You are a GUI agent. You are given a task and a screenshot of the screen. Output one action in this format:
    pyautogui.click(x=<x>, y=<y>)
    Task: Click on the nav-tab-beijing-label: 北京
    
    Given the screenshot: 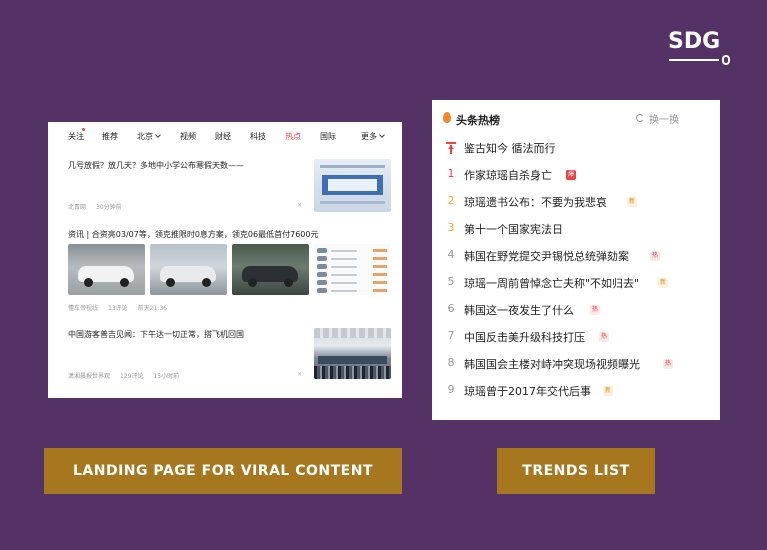 What is the action you would take?
    pyautogui.click(x=145, y=136)
    